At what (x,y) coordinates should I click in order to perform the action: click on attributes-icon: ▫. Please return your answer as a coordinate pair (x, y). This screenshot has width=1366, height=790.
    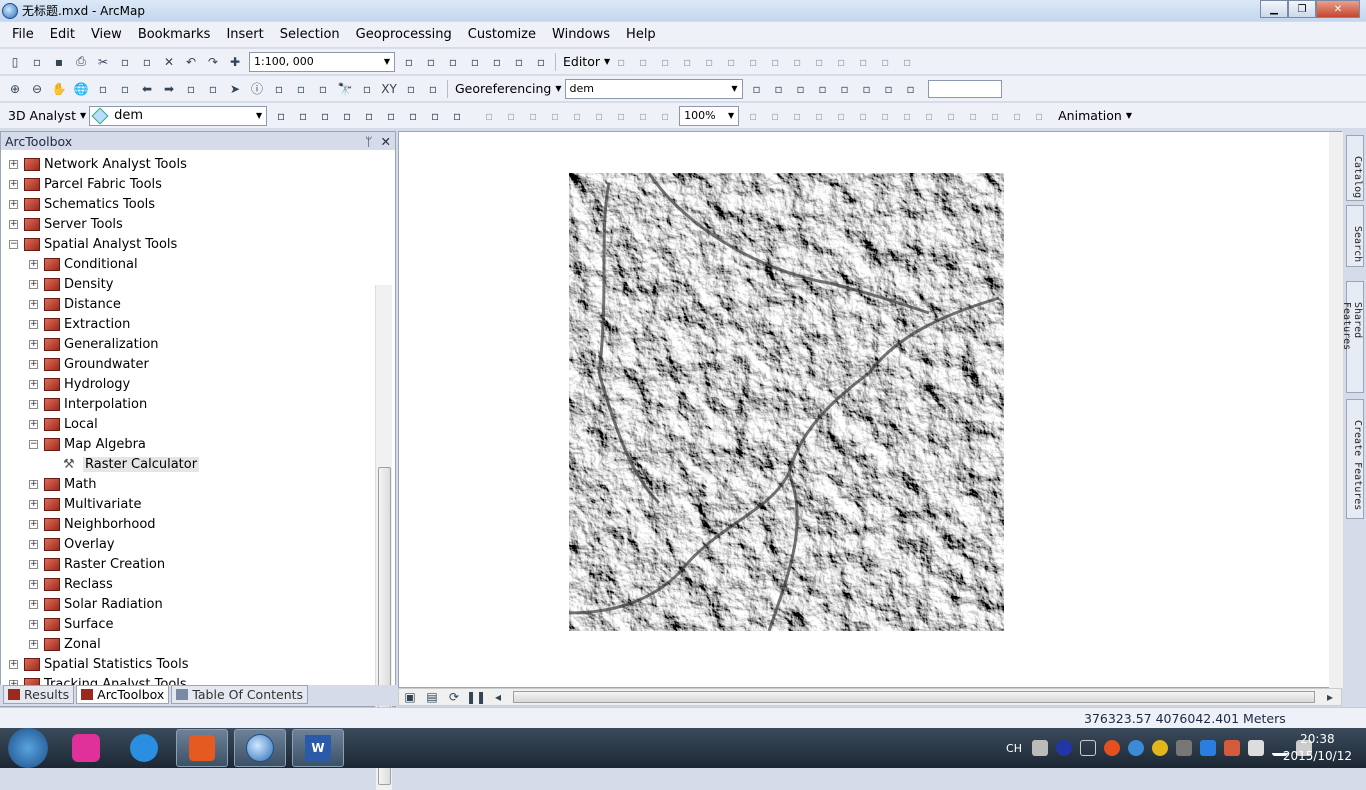
    Looking at the image, I should click on (863, 62).